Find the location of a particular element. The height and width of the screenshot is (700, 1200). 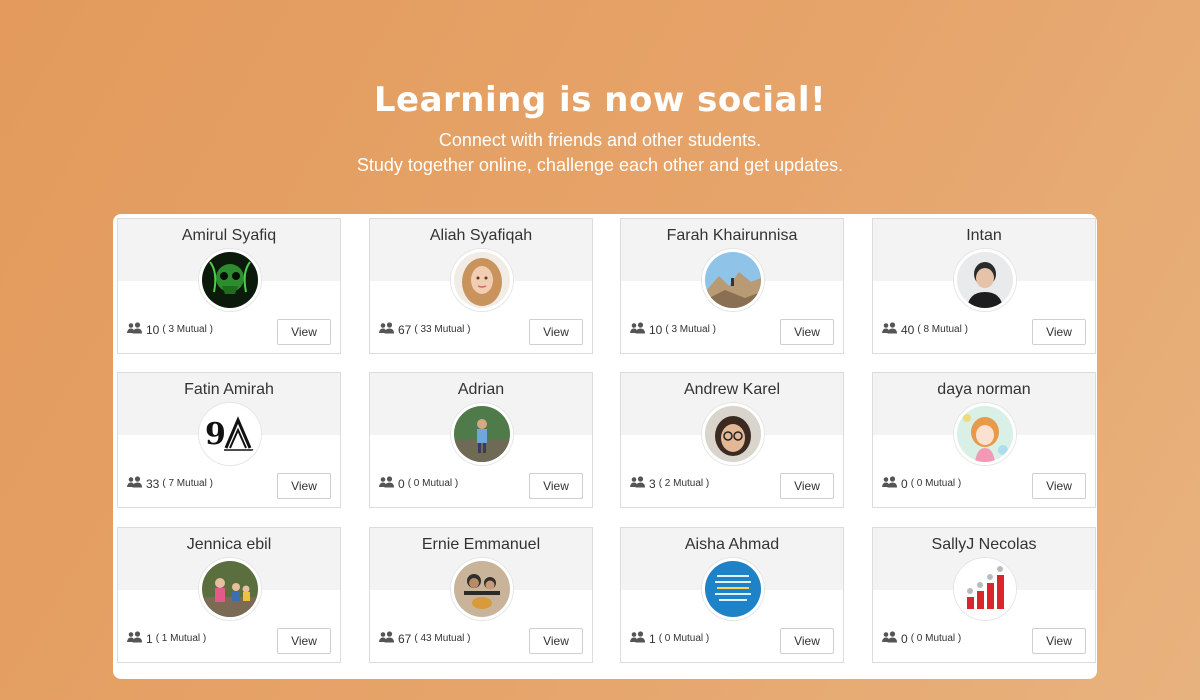

friend-card: Aisha Ahmad 1( 0 Mutual ) View is located at coordinates (732, 595).